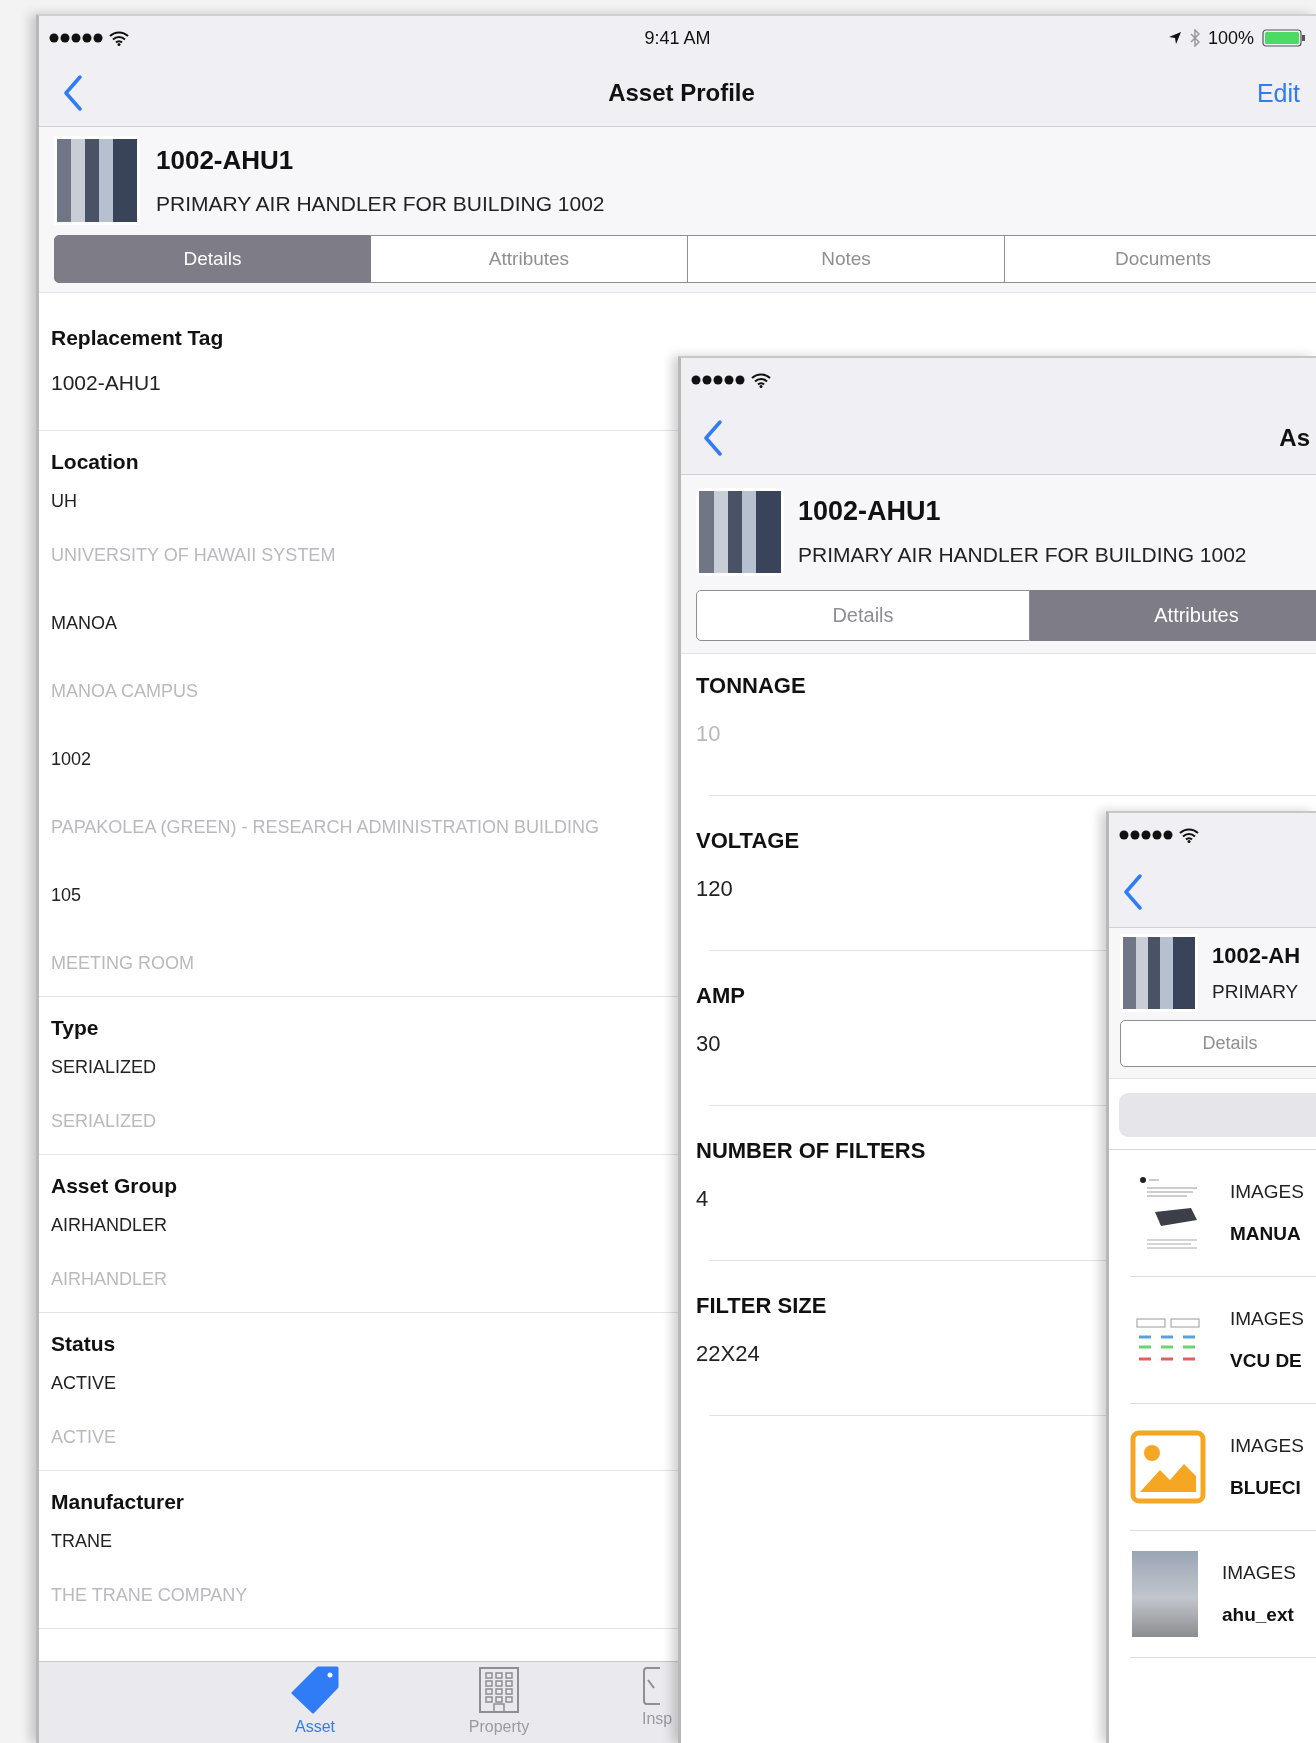 The height and width of the screenshot is (1743, 1316). What do you see at coordinates (677, 38) in the screenshot?
I see `status-time: 9:41 AM` at bounding box center [677, 38].